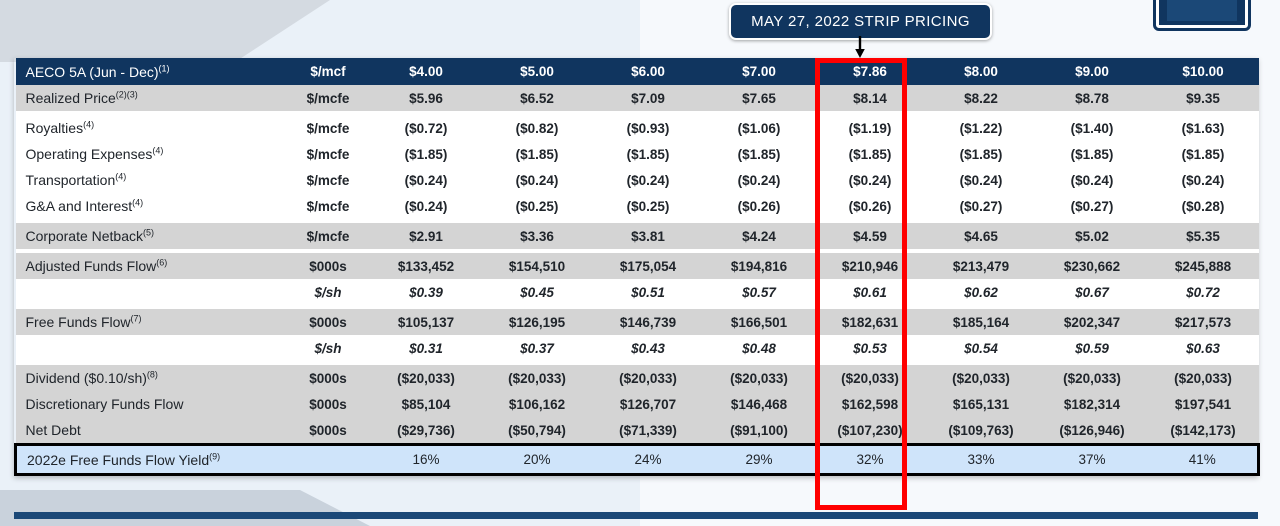  What do you see at coordinates (1203, 431) in the screenshot?
I see `row-value-cell-7: ($142,173)` at bounding box center [1203, 431].